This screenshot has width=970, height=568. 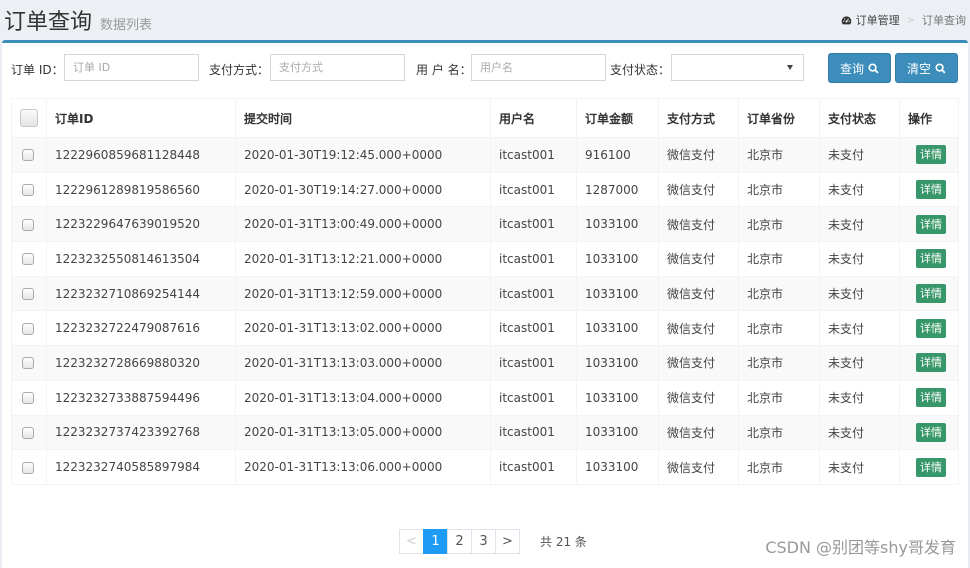 I want to click on order-id-input, so click(x=131, y=67).